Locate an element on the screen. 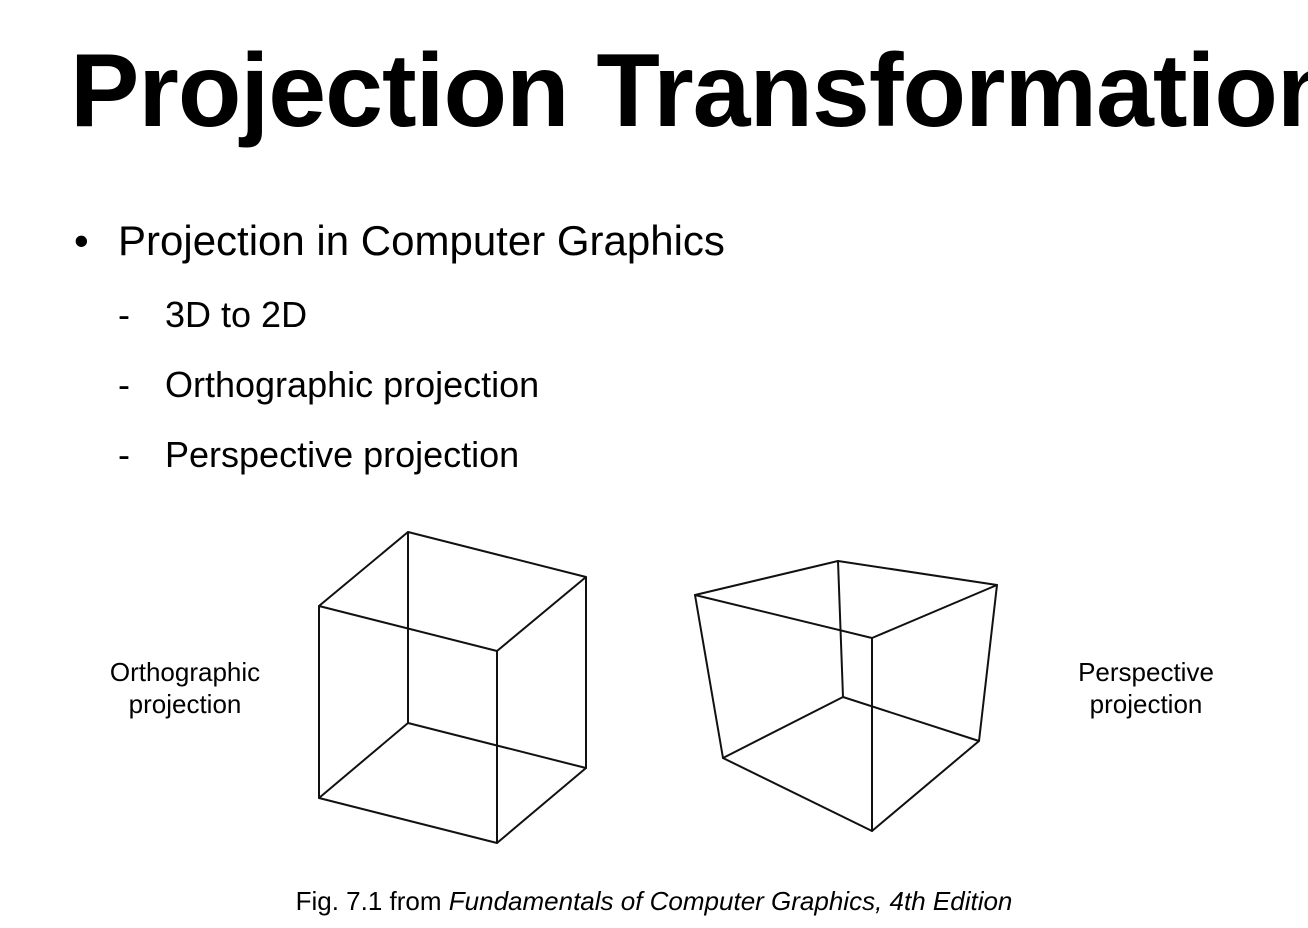 The height and width of the screenshot is (928, 1308). orthographic-label-line: Orthographic is located at coordinates (185, 672).